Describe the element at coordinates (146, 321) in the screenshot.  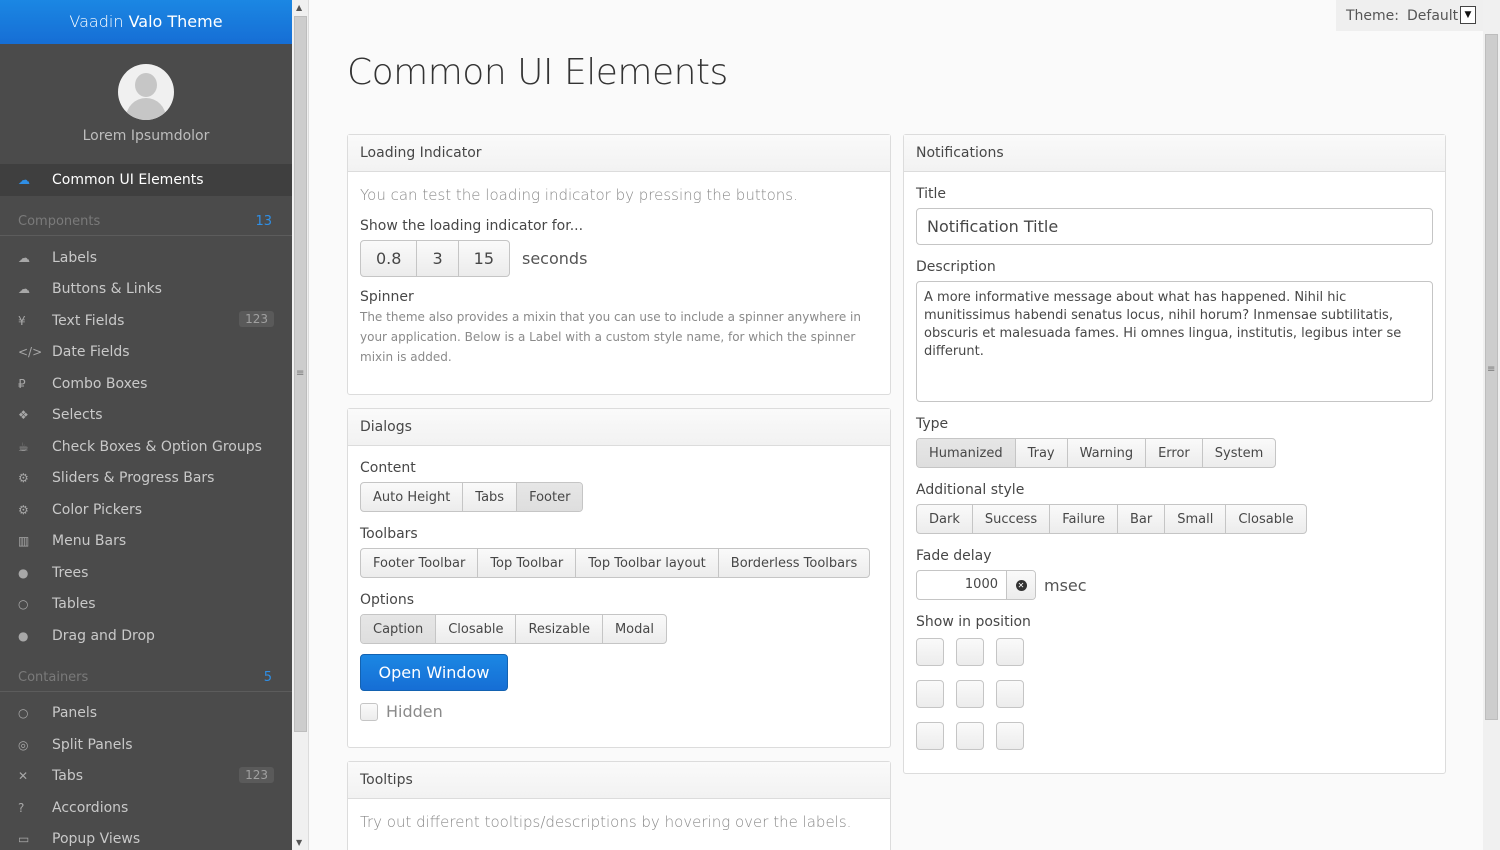
I see `sidebar-item-text-fields: ¥ Text Fields 123` at that location.